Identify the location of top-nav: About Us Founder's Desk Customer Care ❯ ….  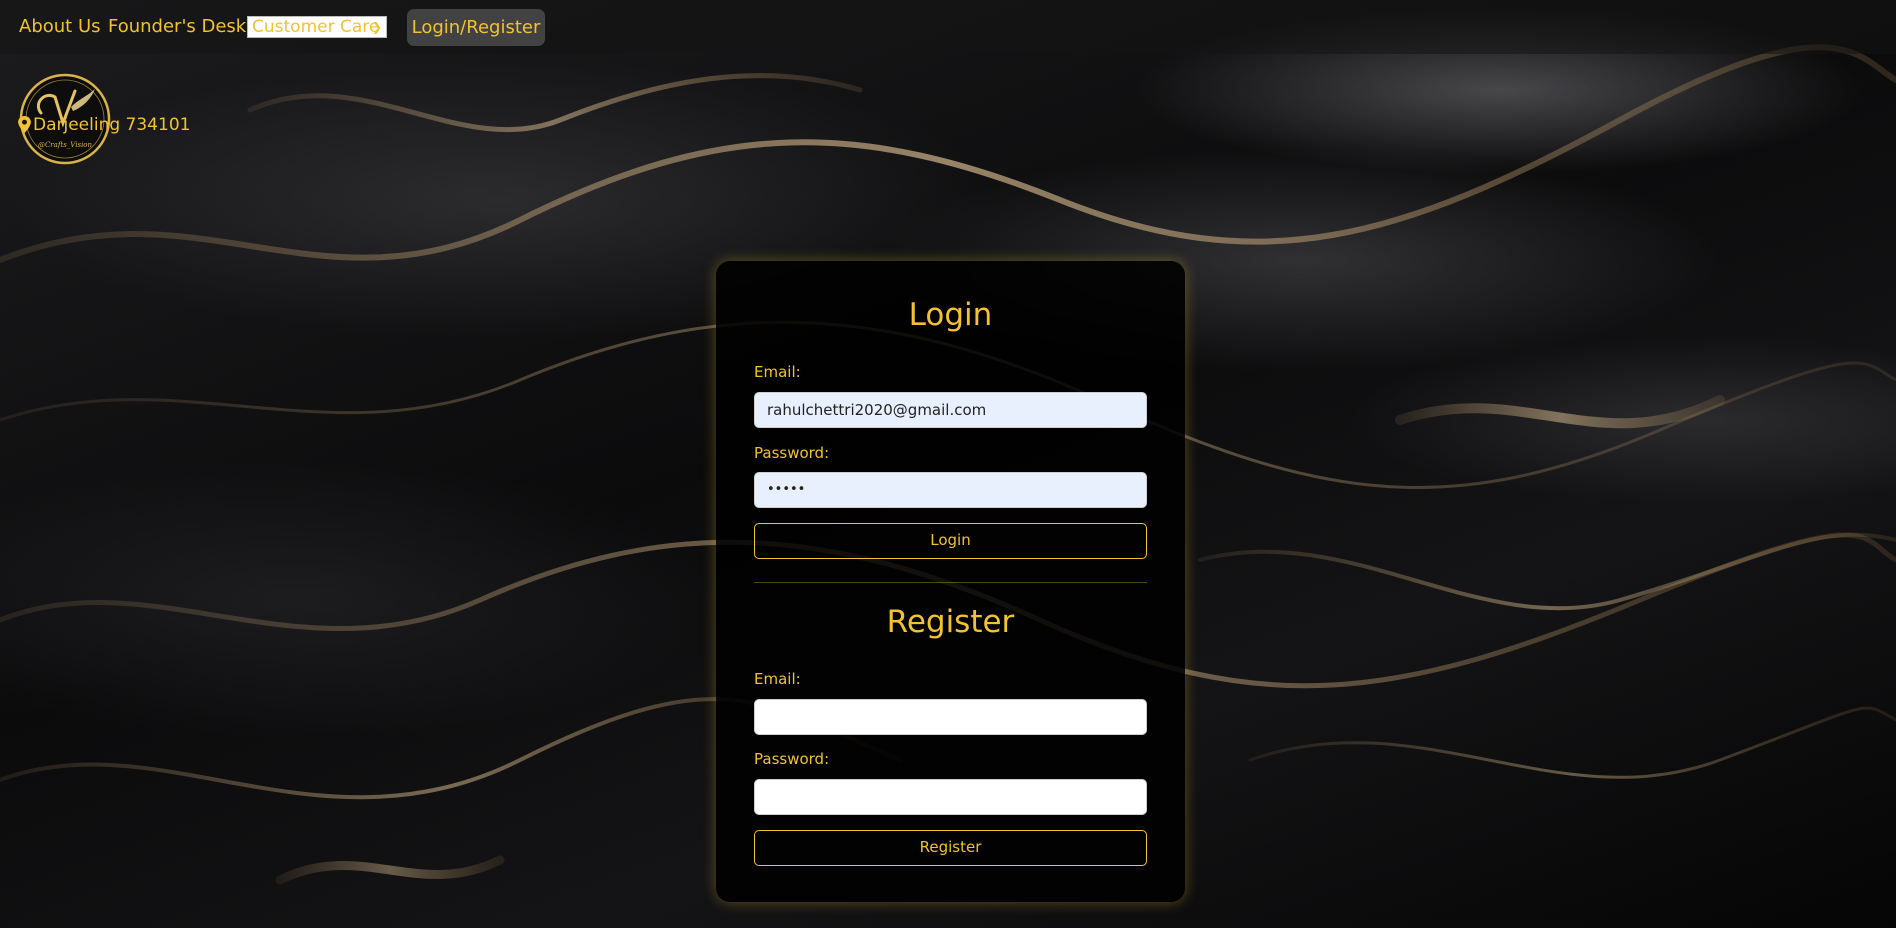
(948, 27).